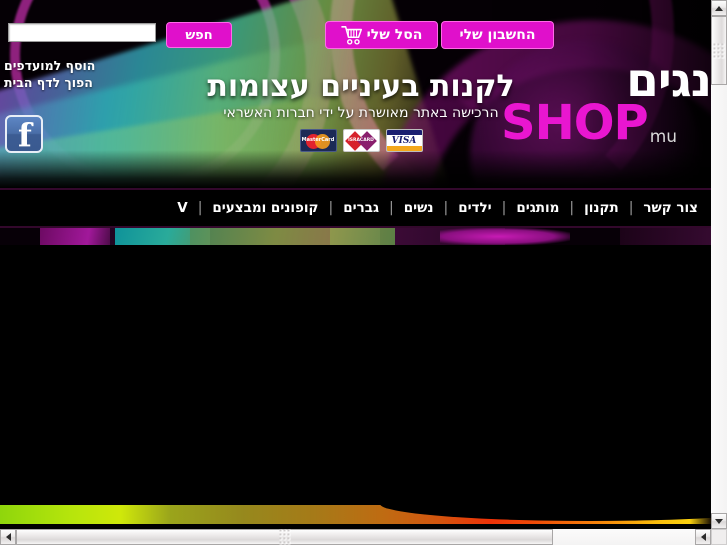  I want to click on decorative-color-strip-top, so click(355, 236).